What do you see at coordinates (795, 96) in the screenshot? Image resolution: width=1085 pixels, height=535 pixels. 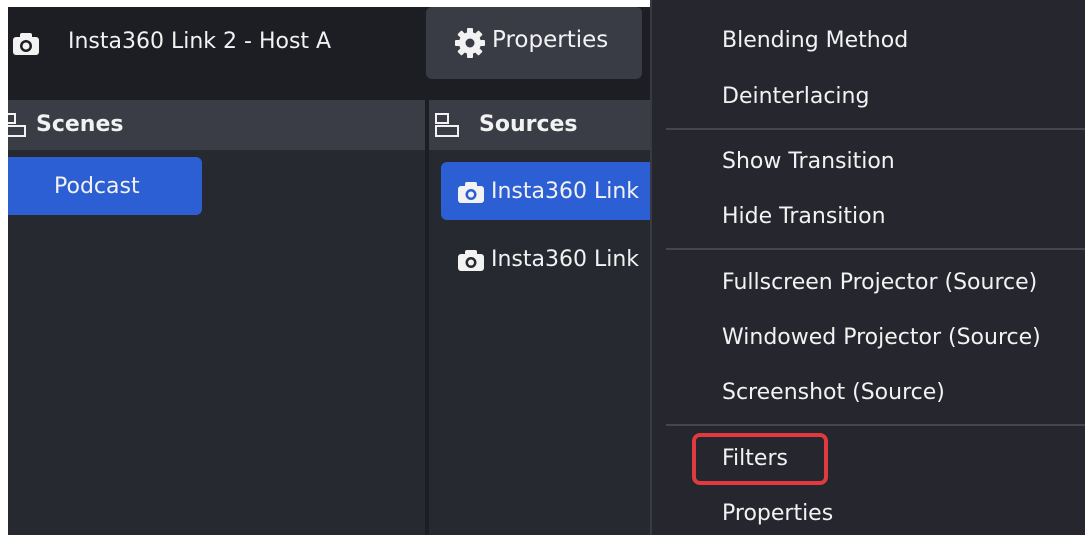 I see `menu-item-deinterlacing: Deinterlacing` at bounding box center [795, 96].